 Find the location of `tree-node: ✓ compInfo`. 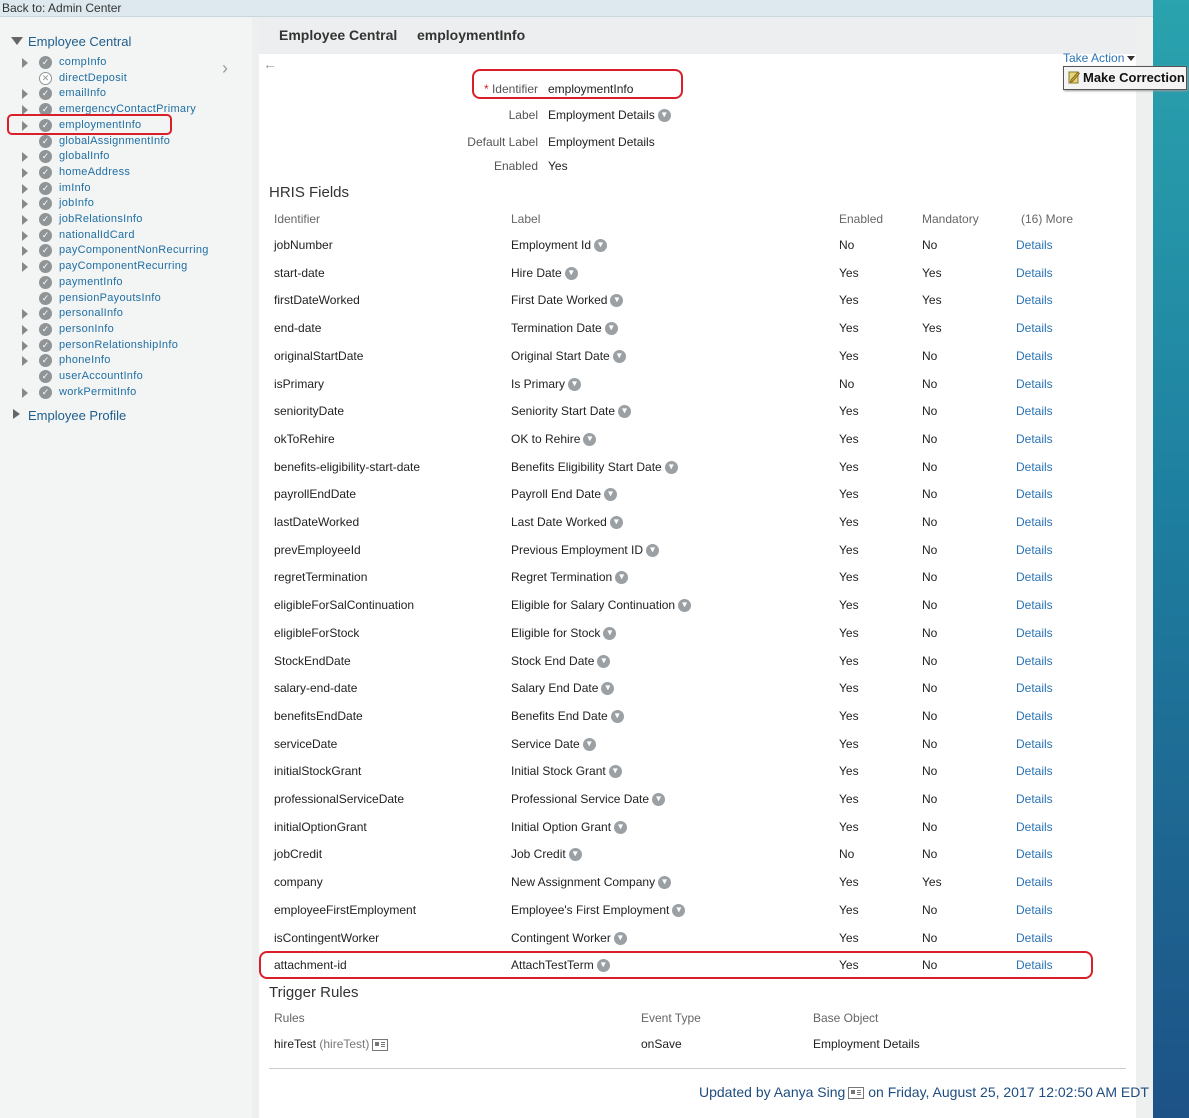

tree-node: ✓ compInfo is located at coordinates (135, 63).